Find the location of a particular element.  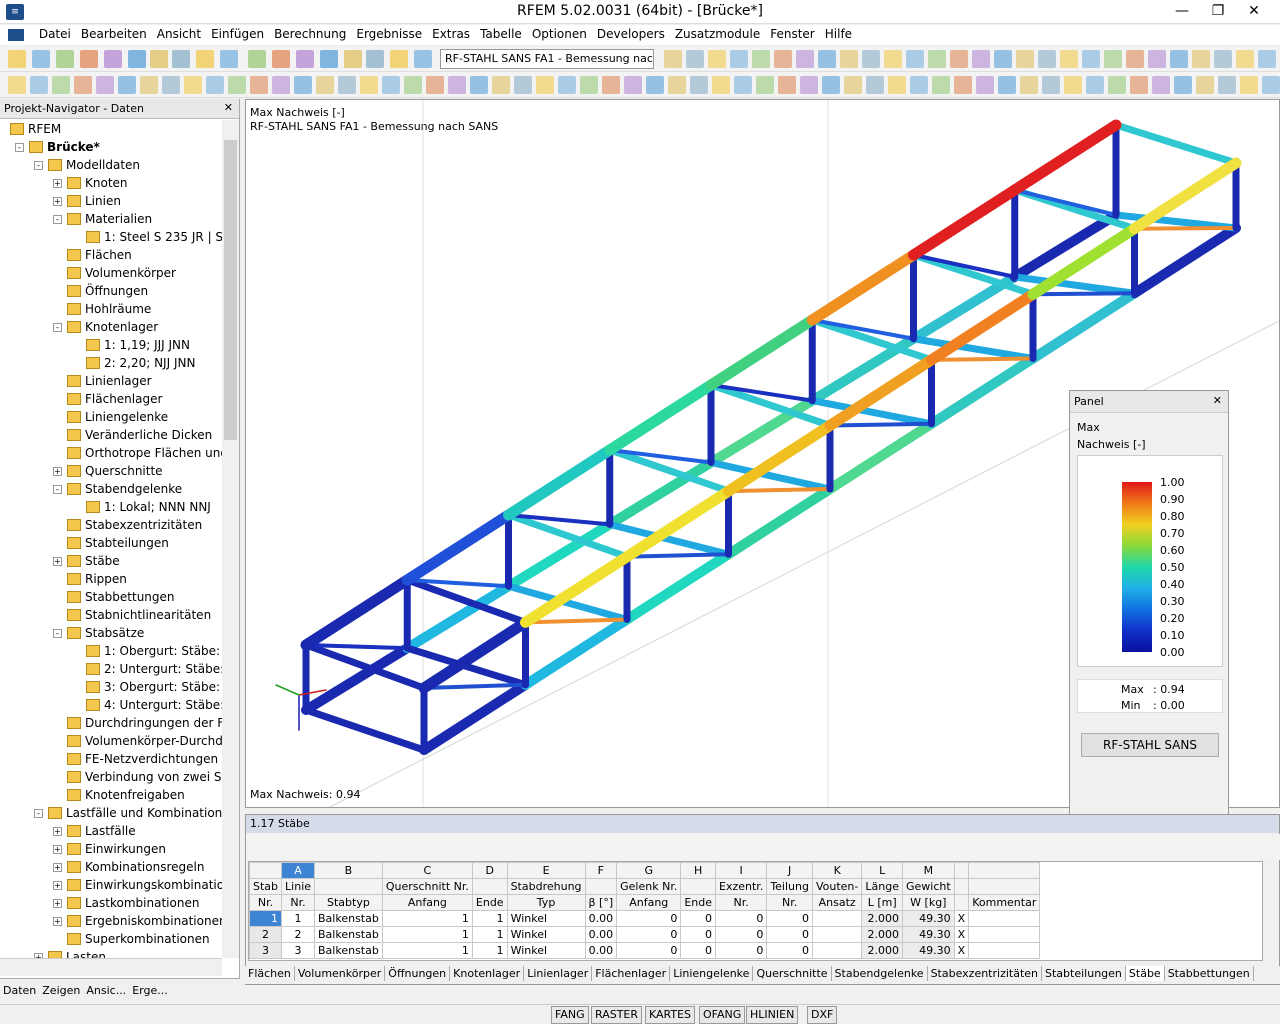

menu-fenster: Fenster is located at coordinates (792, 34).